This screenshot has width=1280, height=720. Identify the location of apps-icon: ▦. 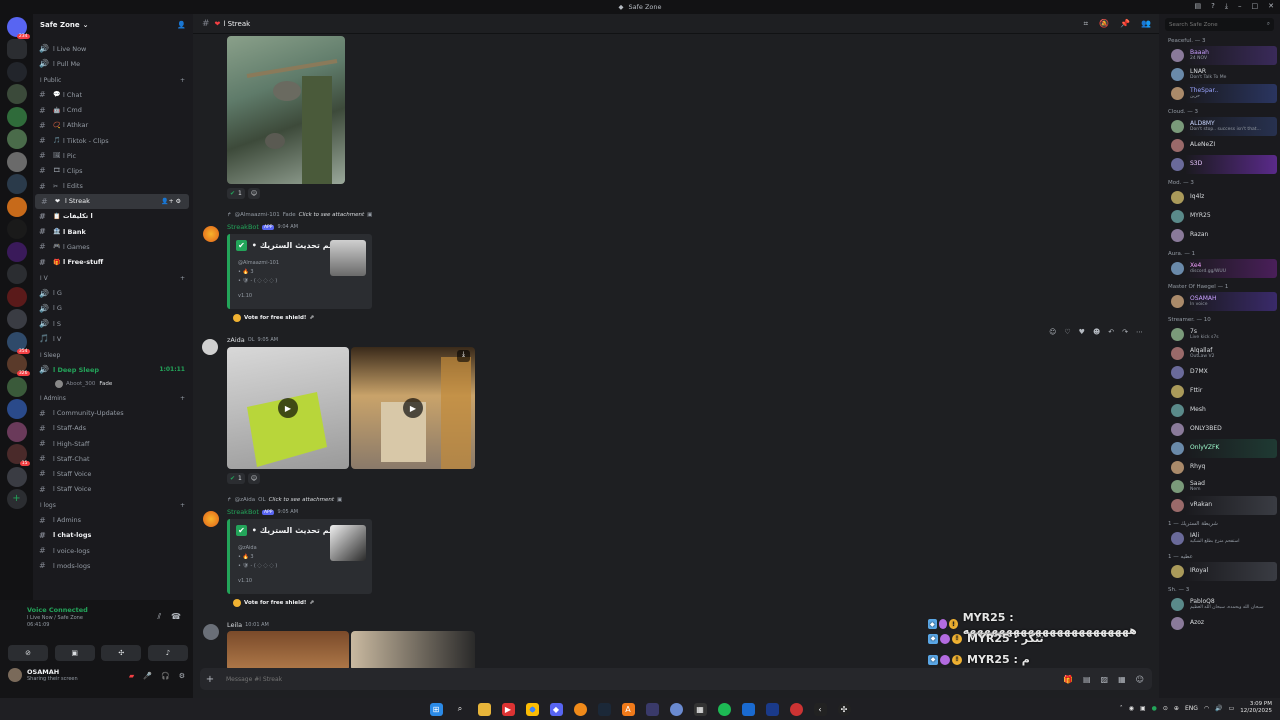
(1122, 679).